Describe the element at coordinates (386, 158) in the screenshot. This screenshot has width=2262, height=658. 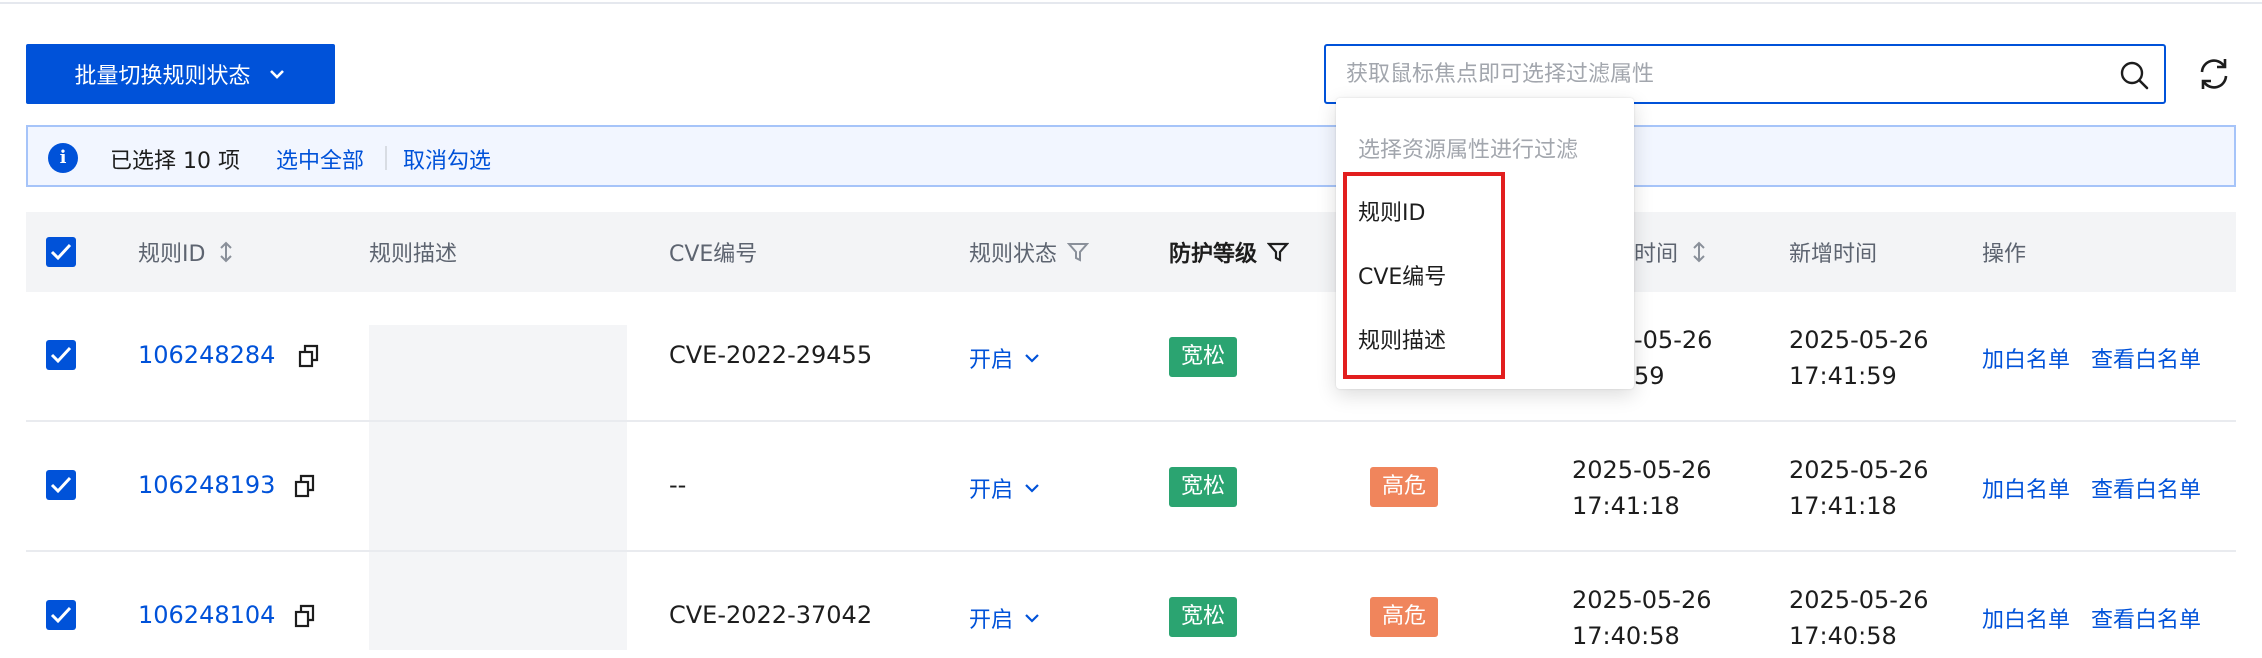
I see `divider` at that location.